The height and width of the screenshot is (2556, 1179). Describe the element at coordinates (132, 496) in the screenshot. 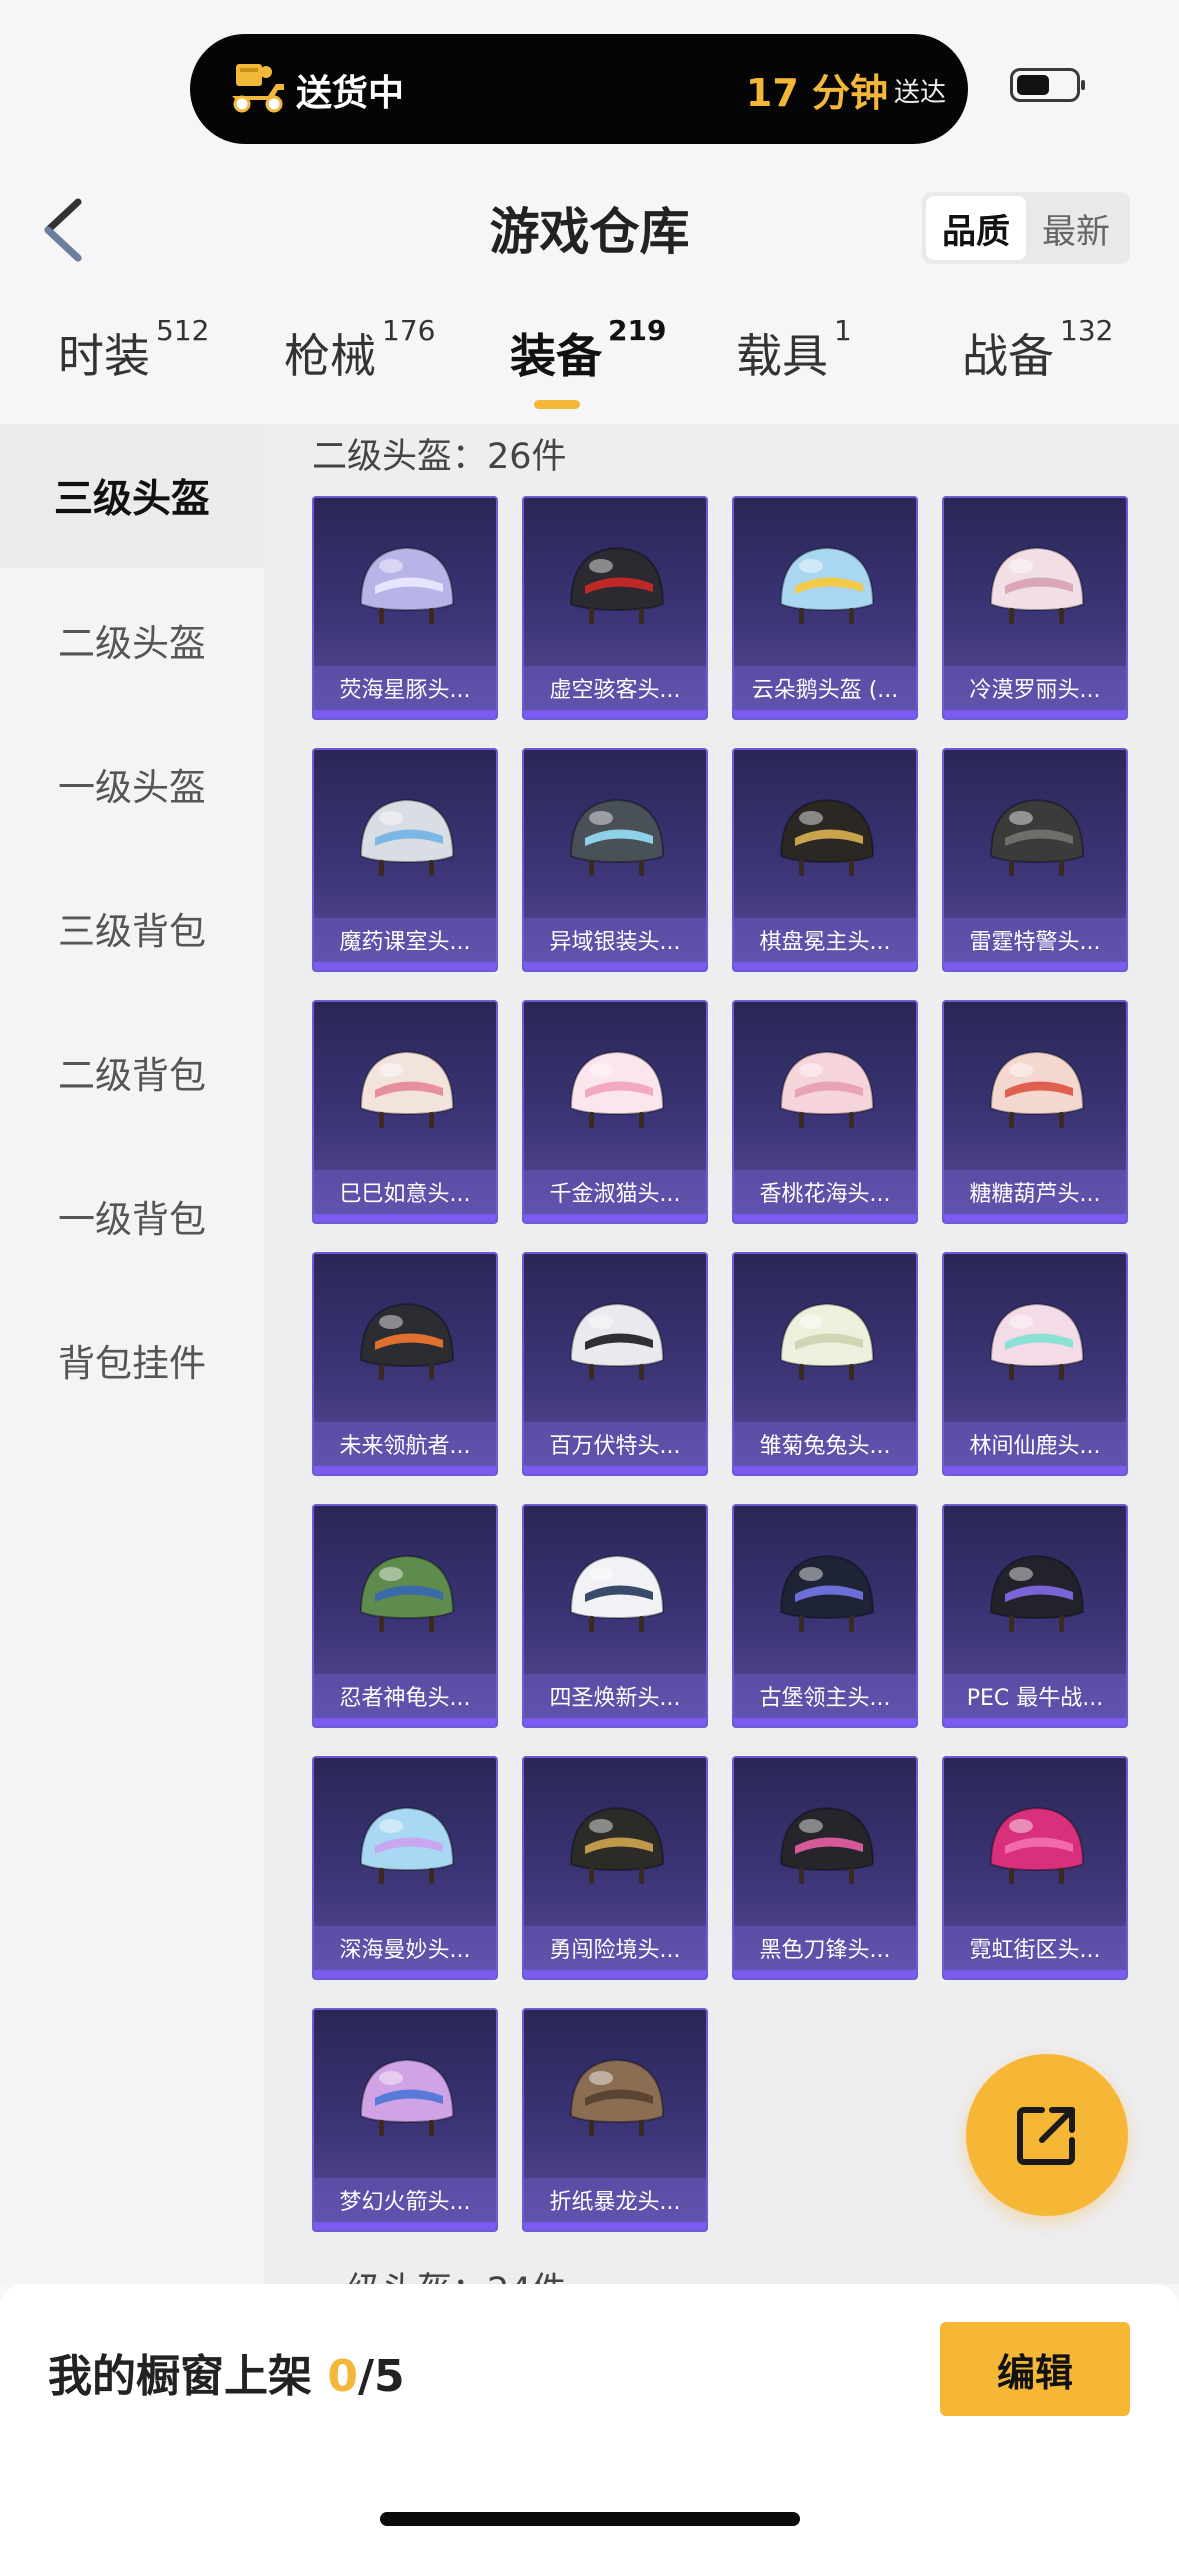

I see `sidebar-item-level3-helmet: 三级头盔` at that location.